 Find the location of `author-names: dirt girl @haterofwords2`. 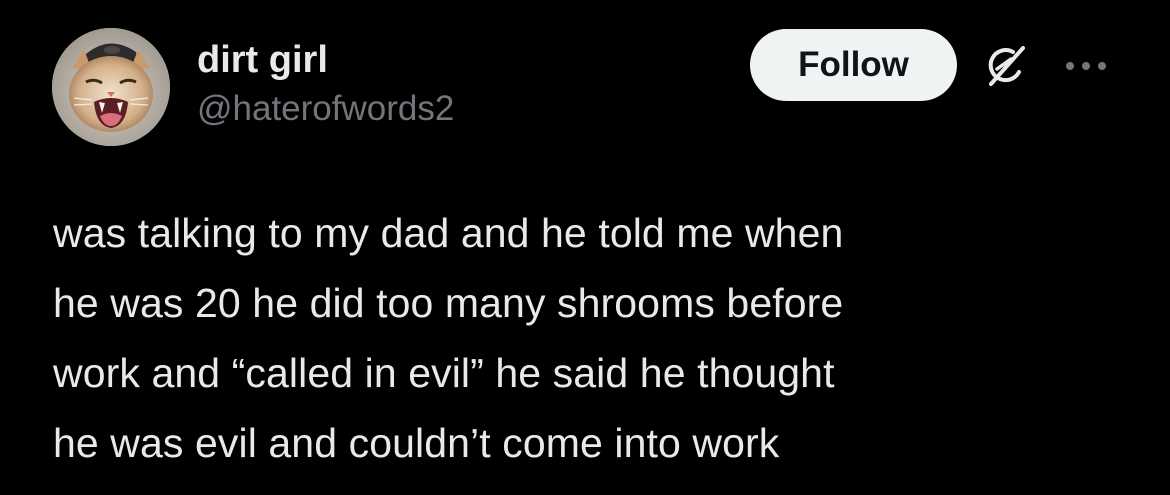

author-names: dirt girl @haterofwords2 is located at coordinates (325, 84).